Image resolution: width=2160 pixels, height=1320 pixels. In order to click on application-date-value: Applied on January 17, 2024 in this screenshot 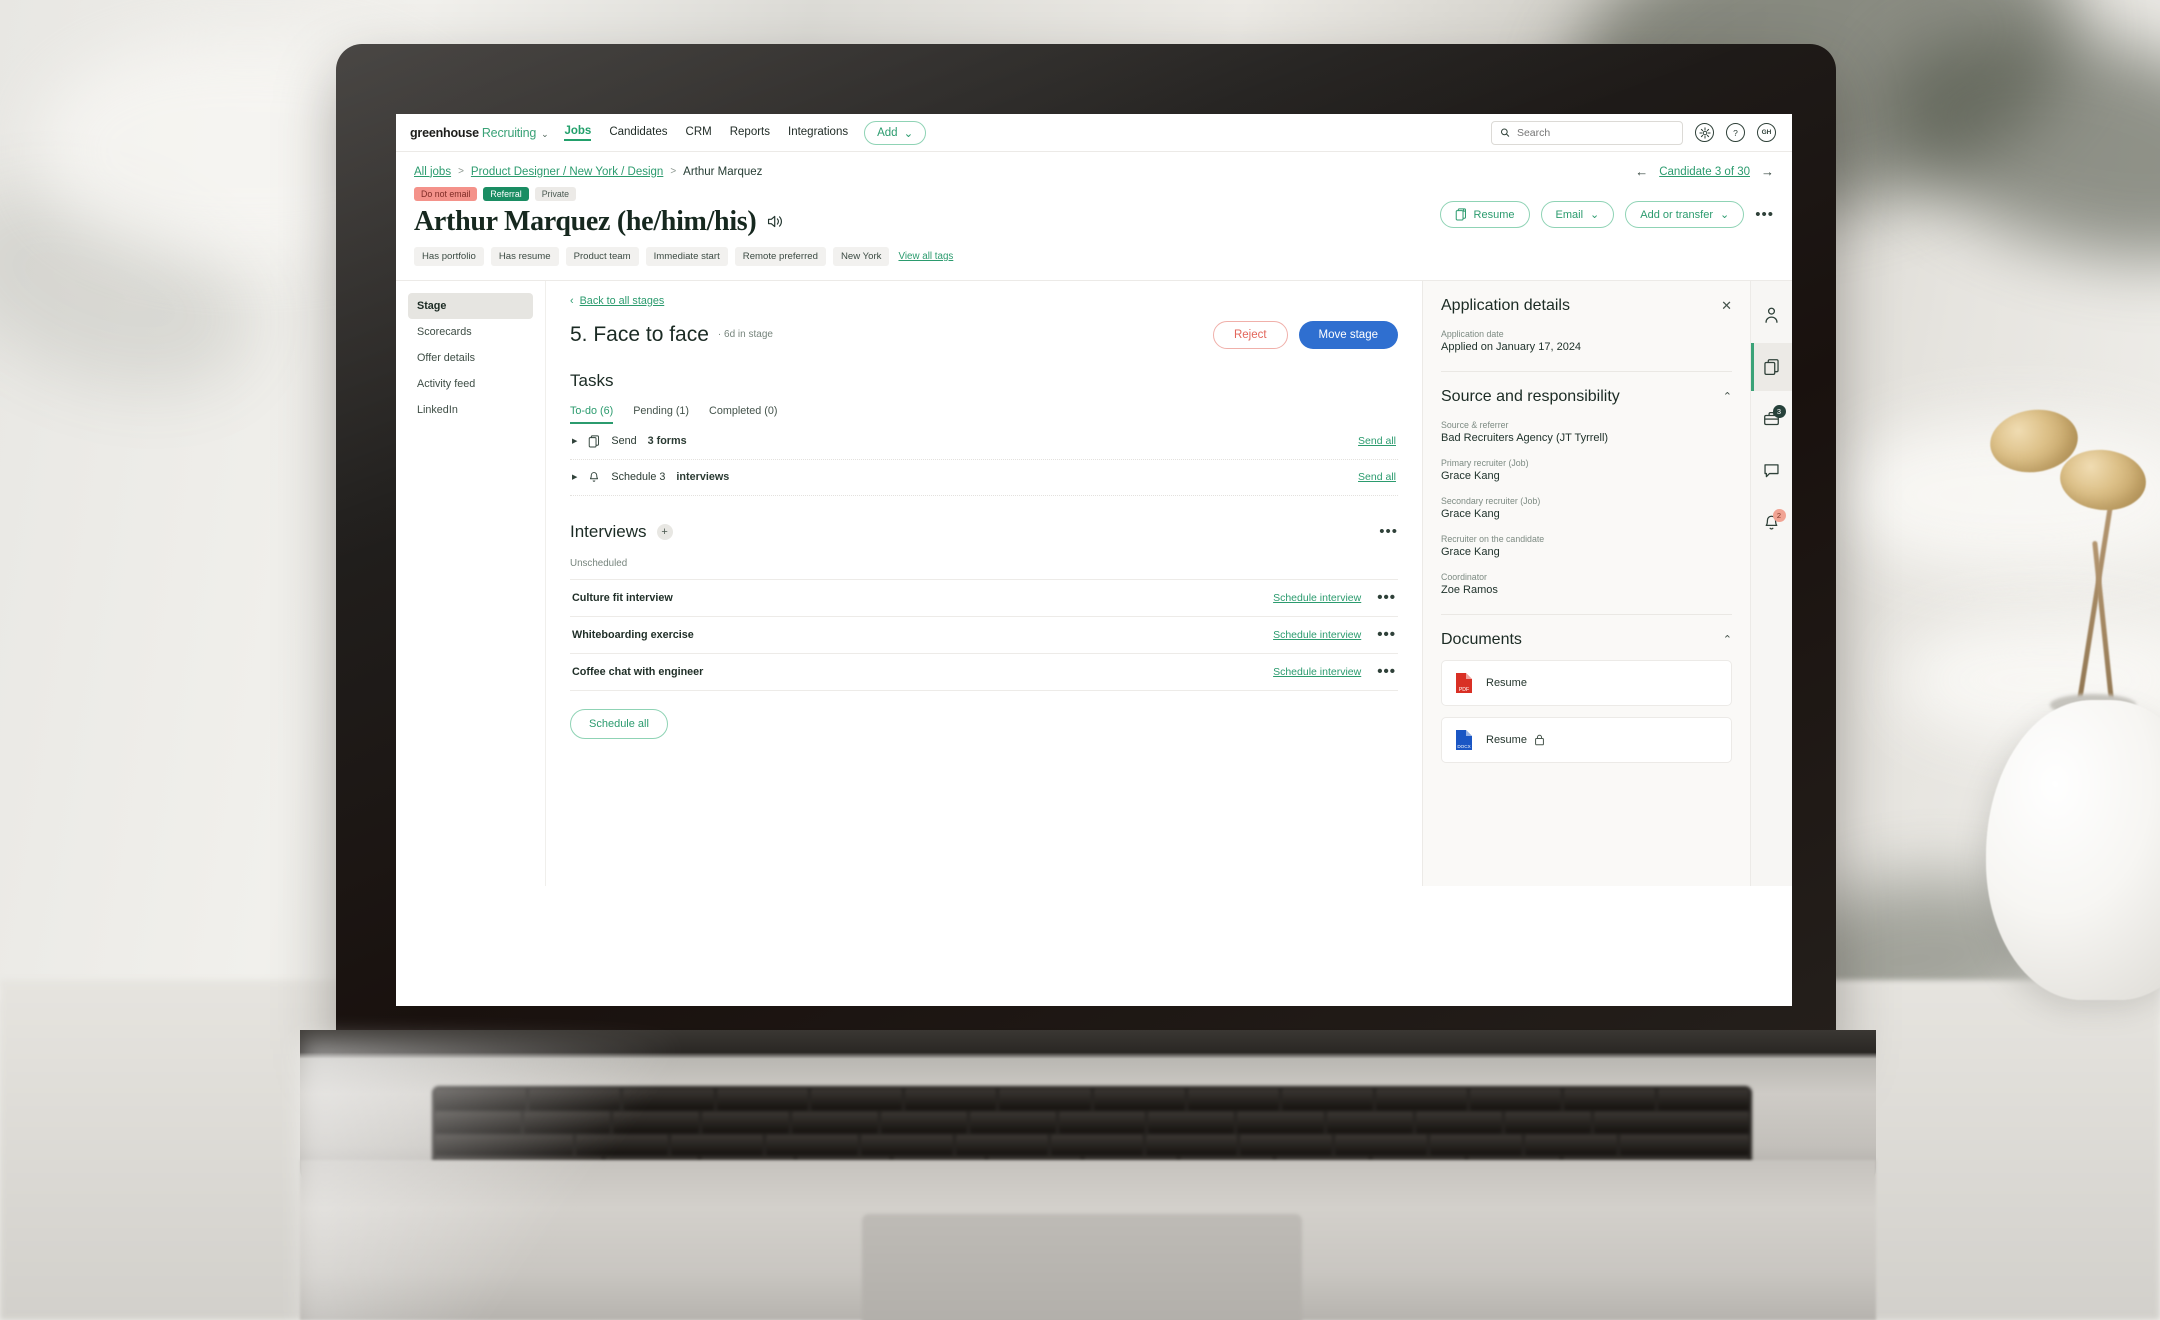, I will do `click(1511, 346)`.